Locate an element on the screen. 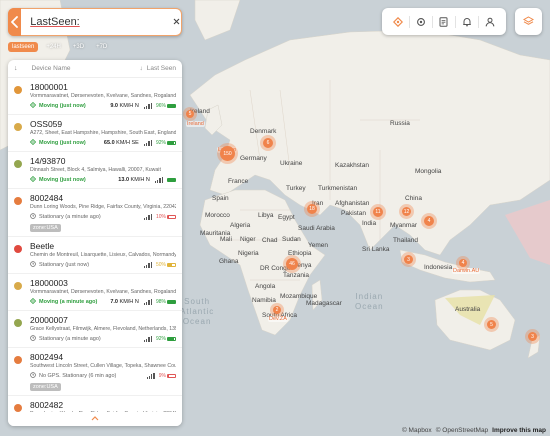  settings-button is located at coordinates (419, 22).